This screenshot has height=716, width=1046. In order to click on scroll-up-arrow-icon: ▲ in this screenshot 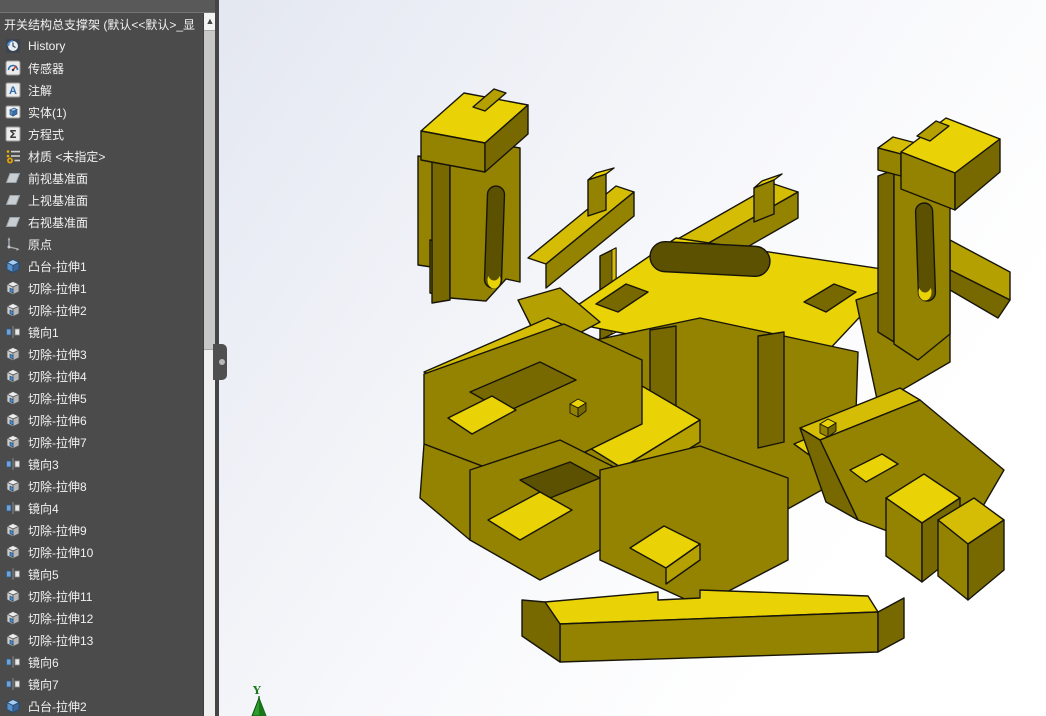, I will do `click(209, 21)`.